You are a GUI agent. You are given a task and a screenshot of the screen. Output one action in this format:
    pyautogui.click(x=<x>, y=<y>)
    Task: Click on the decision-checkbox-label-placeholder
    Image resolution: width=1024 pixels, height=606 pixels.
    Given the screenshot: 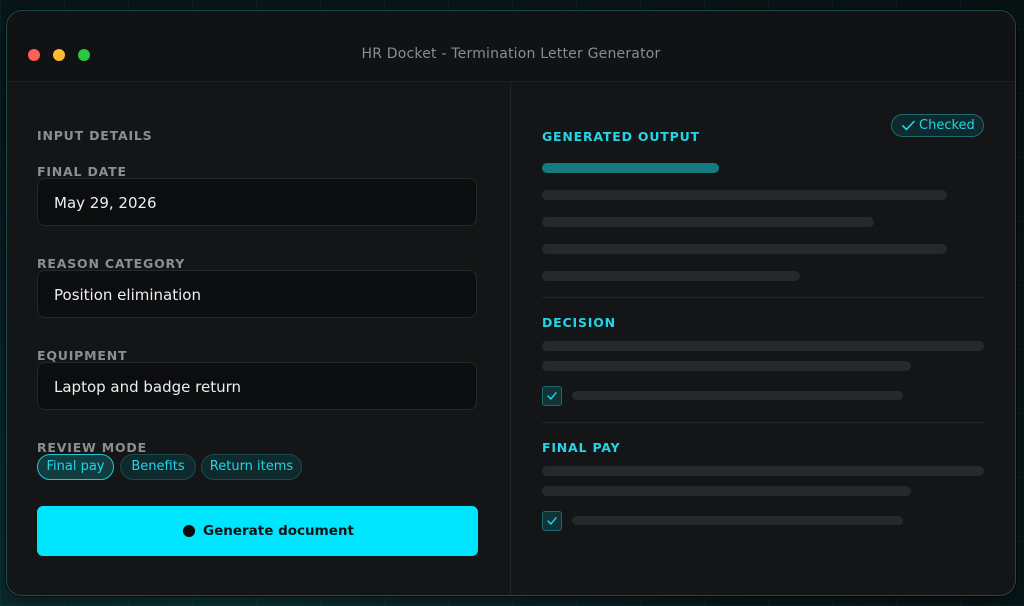 What is the action you would take?
    pyautogui.click(x=737, y=395)
    